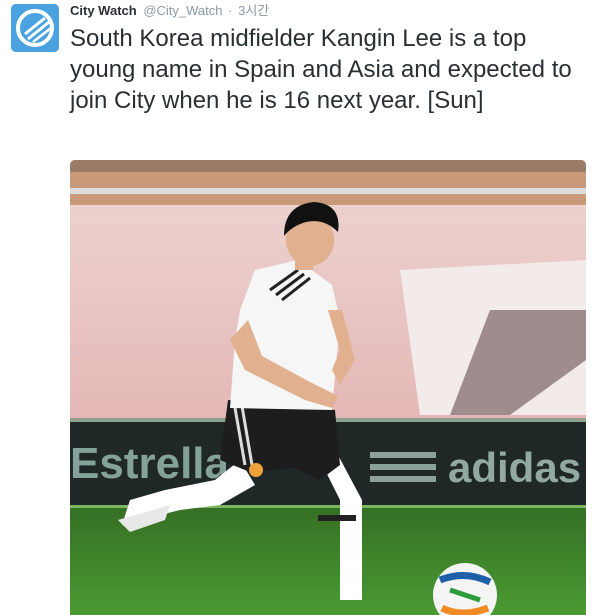 The height and width of the screenshot is (615, 600). I want to click on tweet-timestamp: 3시간, so click(253, 10).